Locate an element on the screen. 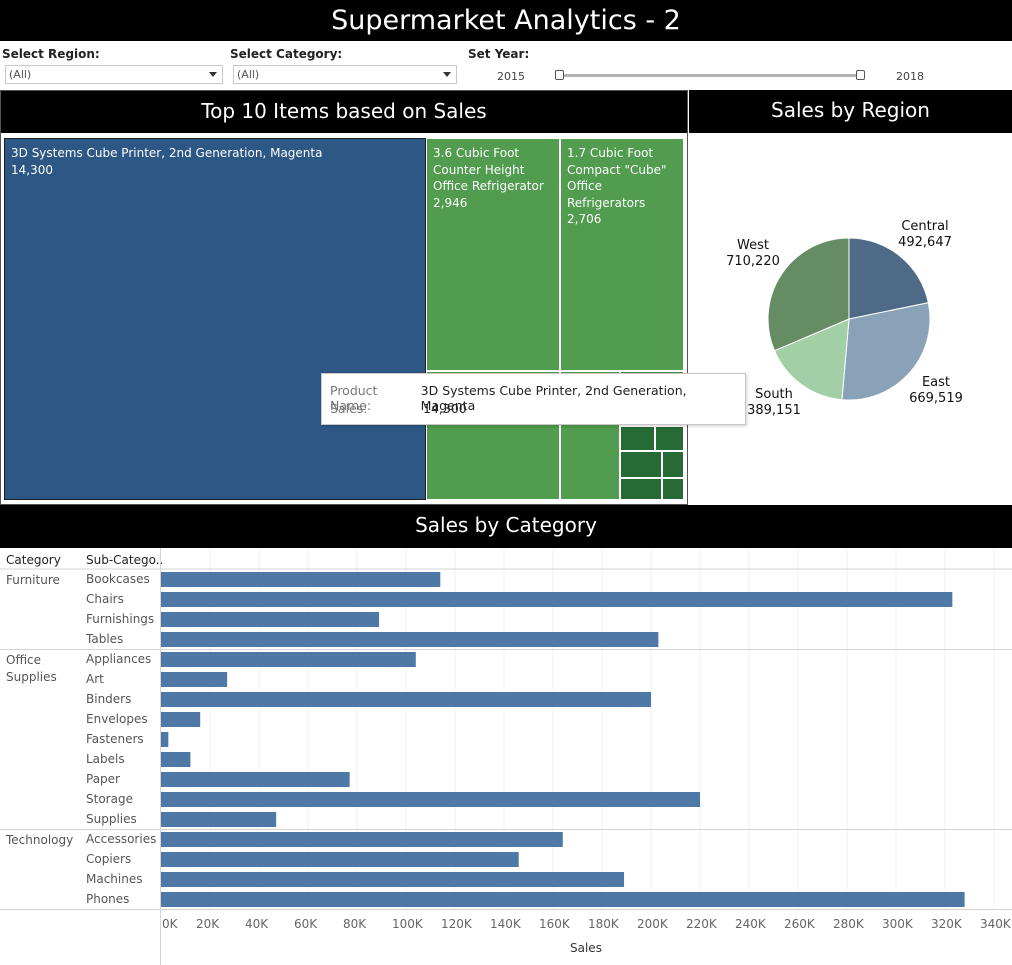 This screenshot has height=965, width=1012. x-tick-label: 280K is located at coordinates (848, 924).